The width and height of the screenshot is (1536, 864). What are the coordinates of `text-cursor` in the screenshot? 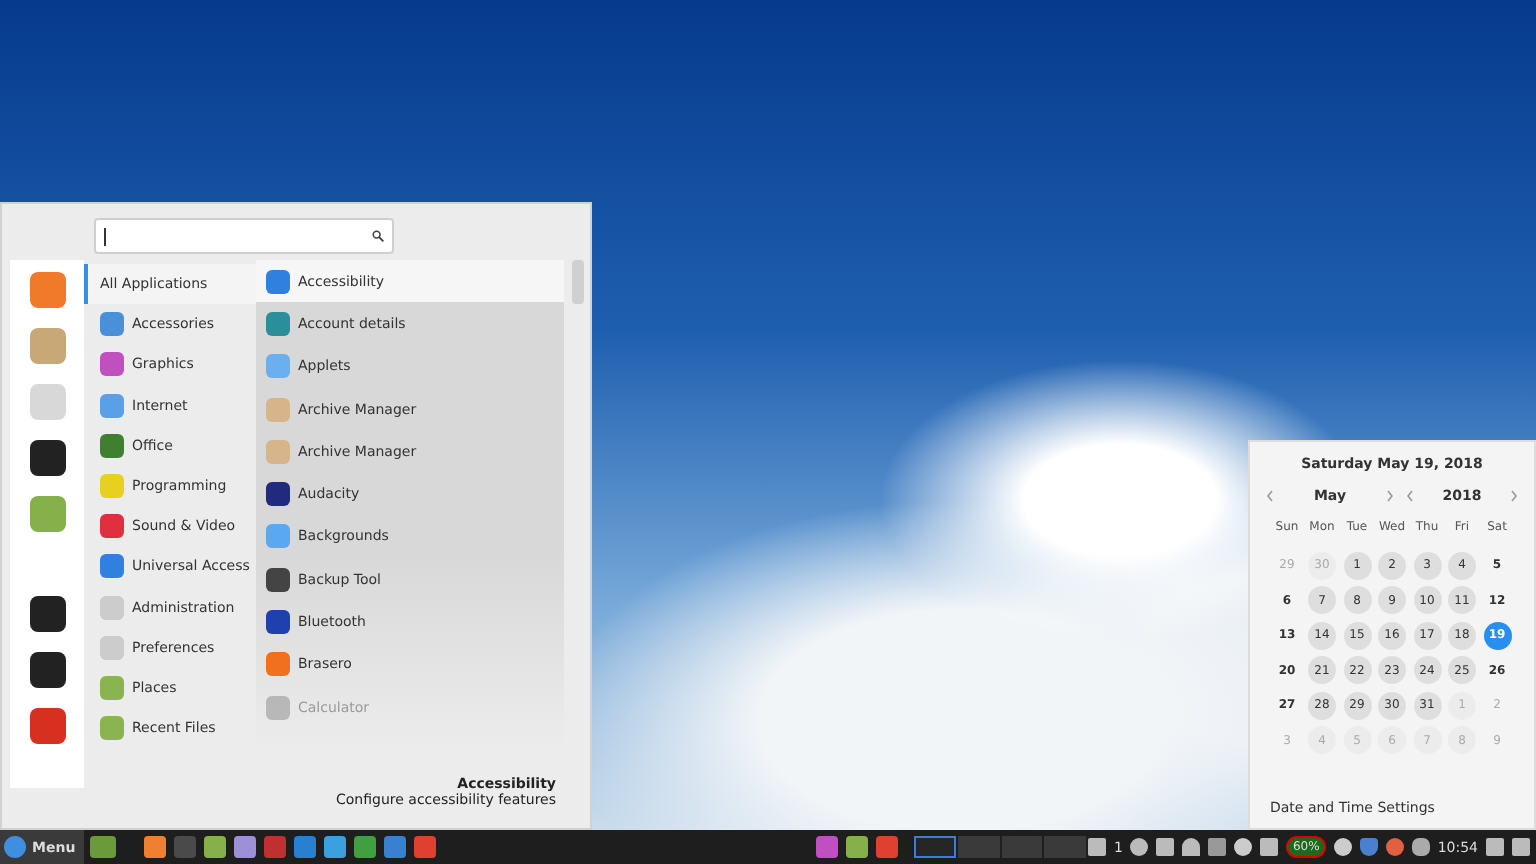 It's located at (105, 236).